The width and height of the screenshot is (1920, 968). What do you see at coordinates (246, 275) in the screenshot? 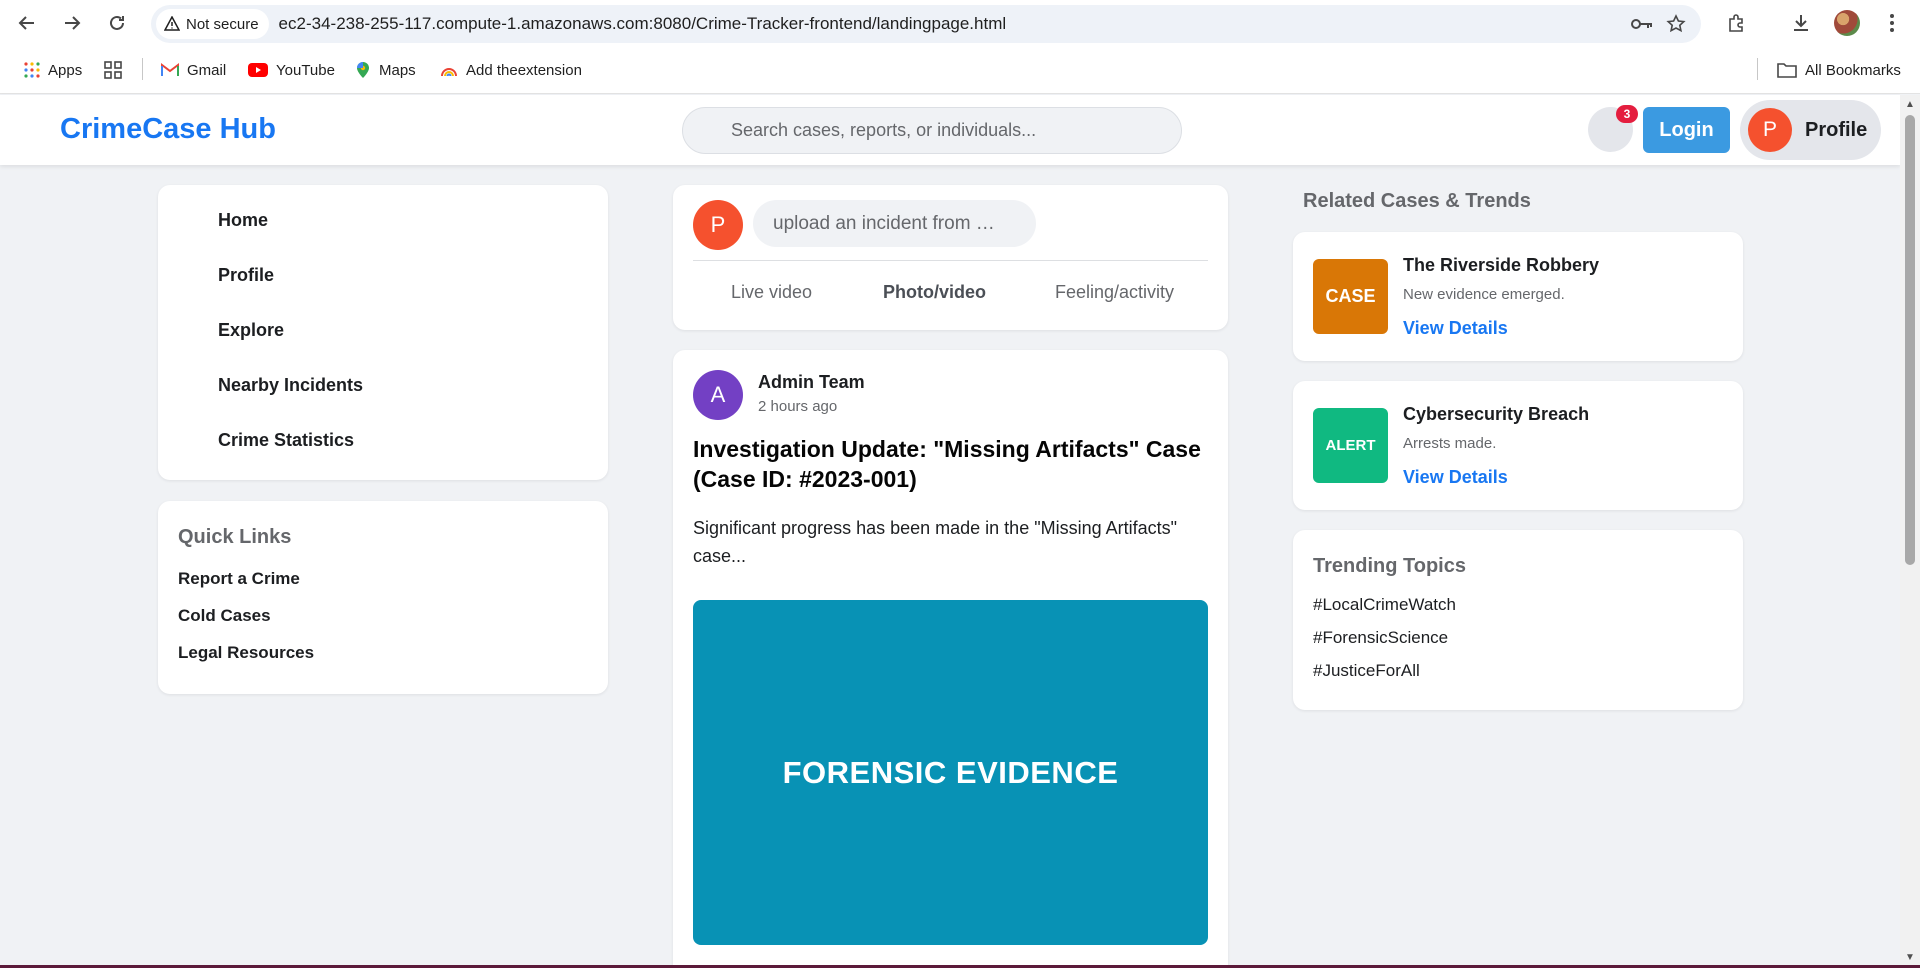
I see `sidebar-item-profile: Profile` at bounding box center [246, 275].